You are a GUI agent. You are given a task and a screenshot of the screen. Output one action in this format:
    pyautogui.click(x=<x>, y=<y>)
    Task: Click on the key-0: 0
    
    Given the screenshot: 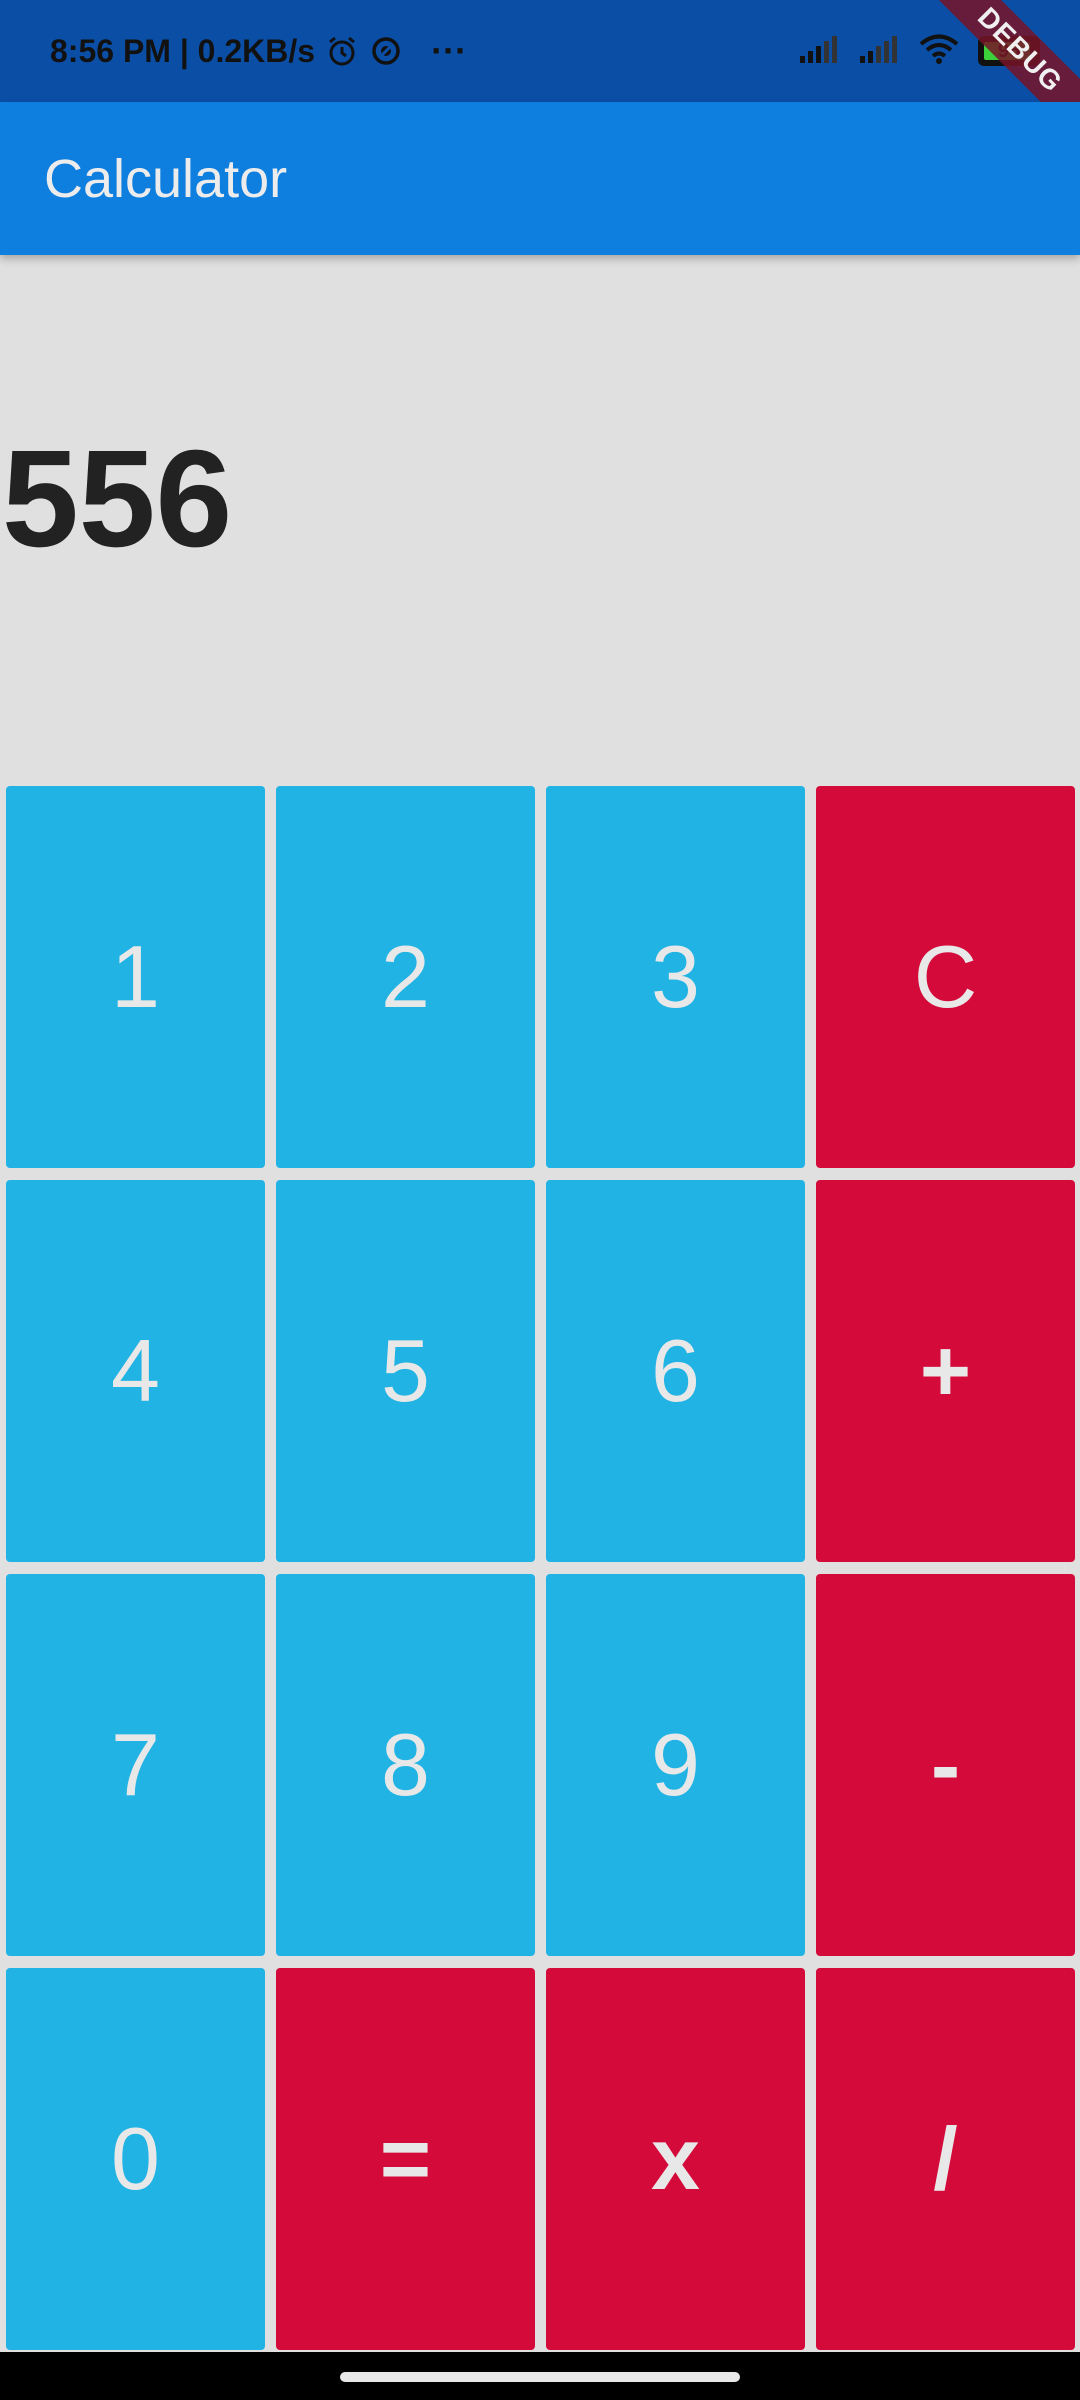 What is the action you would take?
    pyautogui.click(x=135, y=2159)
    